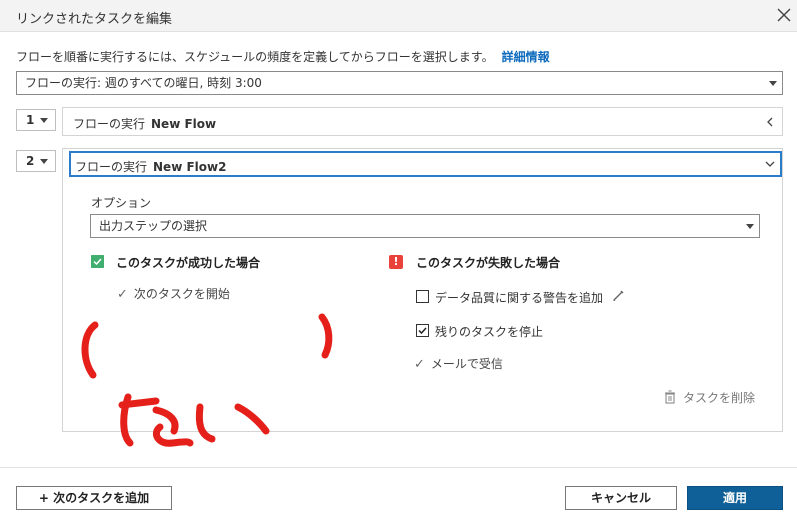 The image size is (797, 523). What do you see at coordinates (770, 122) in the screenshot?
I see `chevron-left-icon` at bounding box center [770, 122].